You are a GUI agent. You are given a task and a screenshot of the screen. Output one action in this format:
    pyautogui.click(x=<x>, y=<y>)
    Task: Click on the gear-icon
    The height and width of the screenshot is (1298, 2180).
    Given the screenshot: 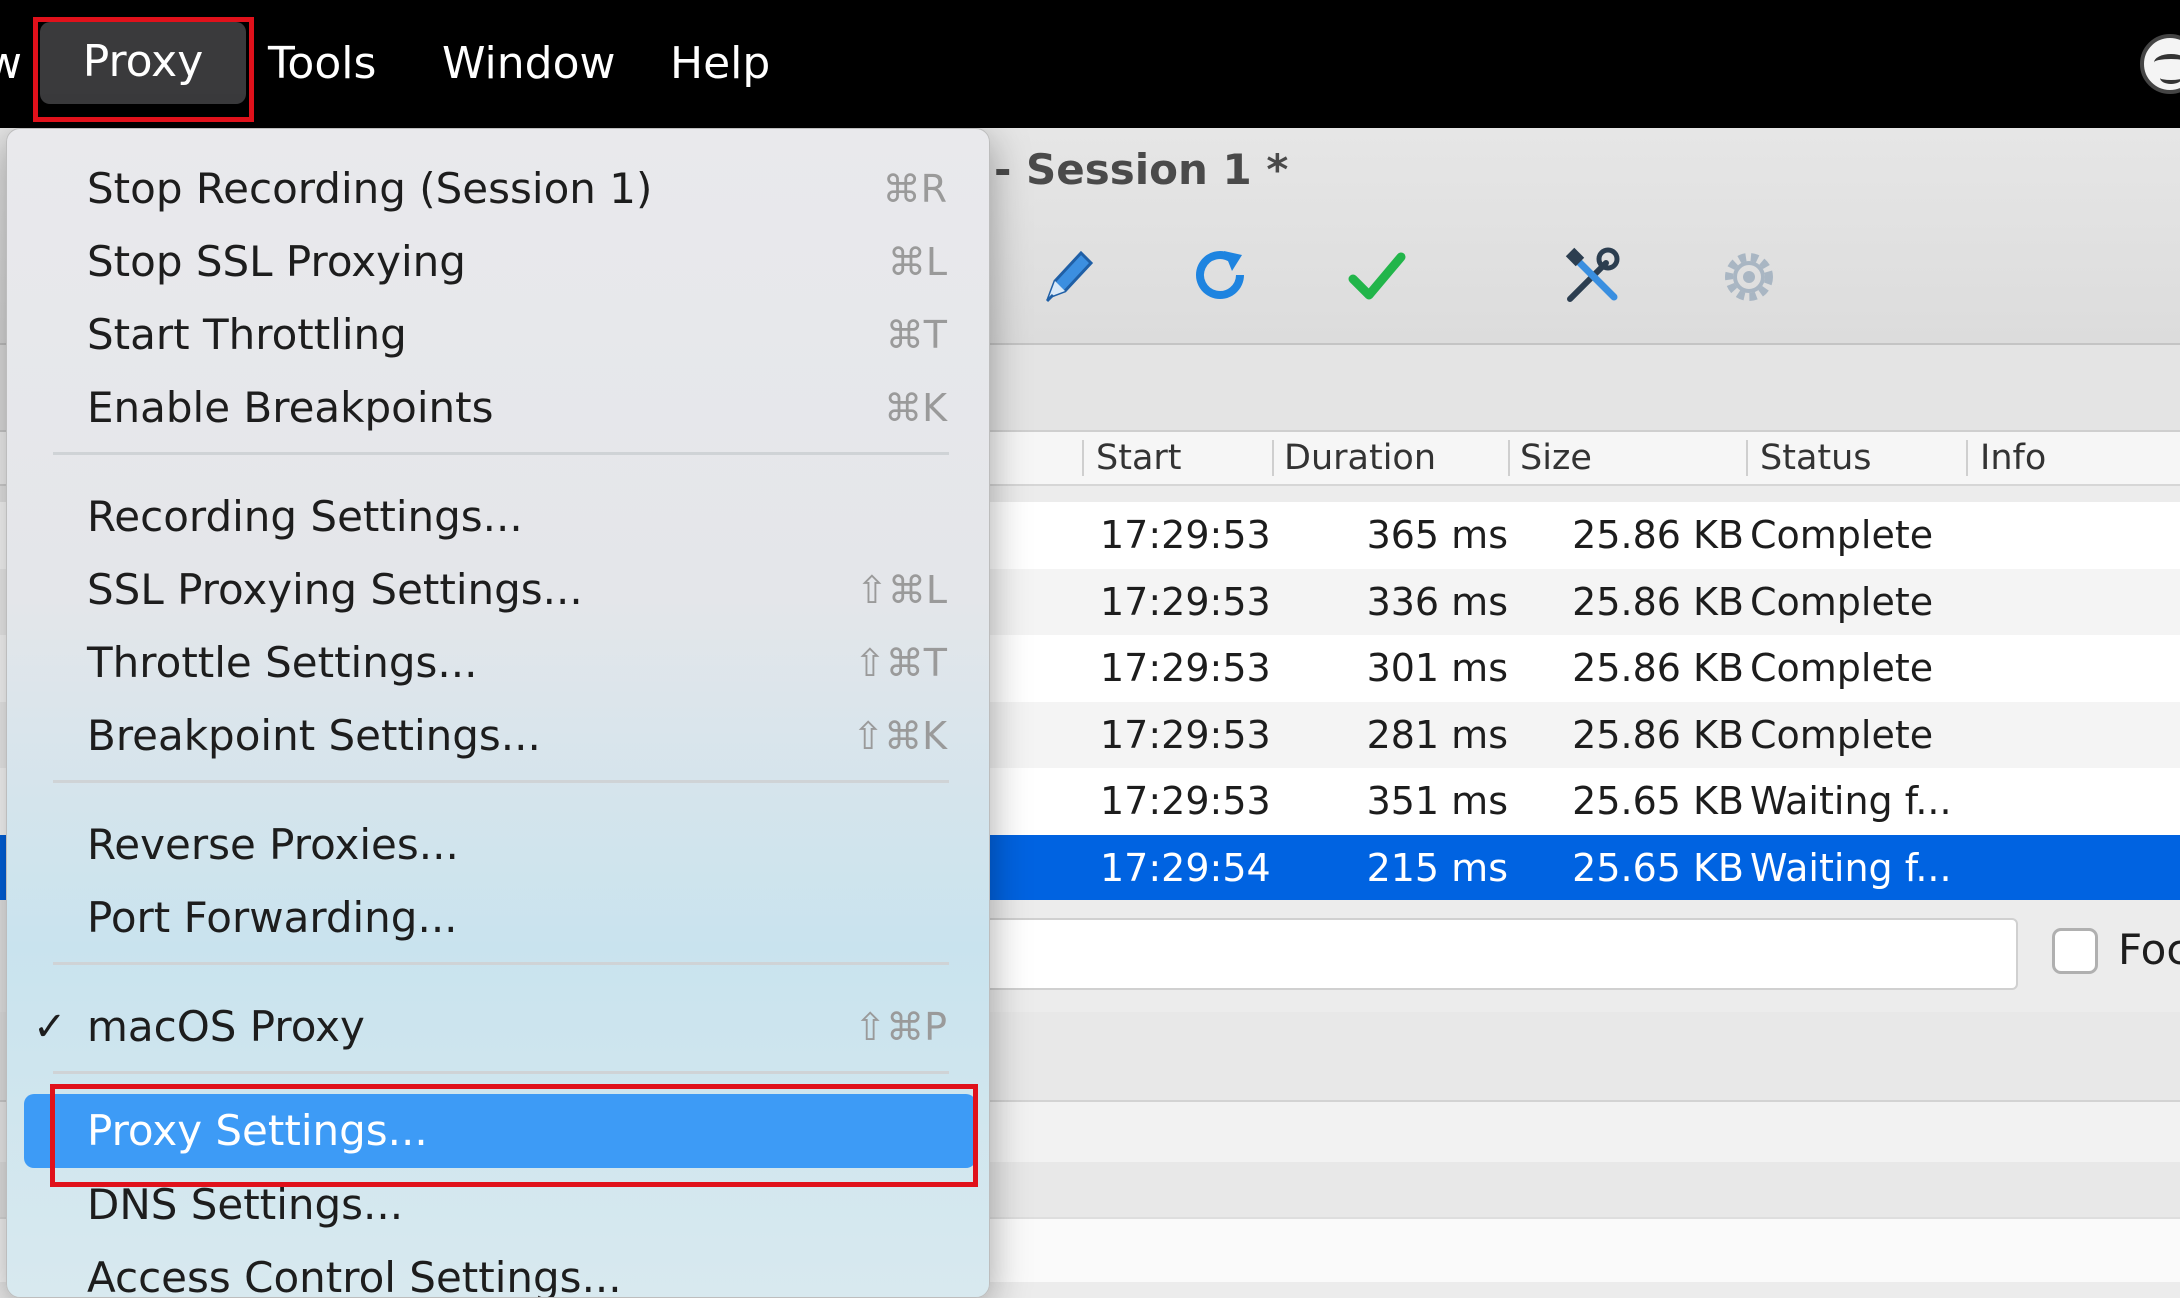 What is the action you would take?
    pyautogui.click(x=1749, y=277)
    